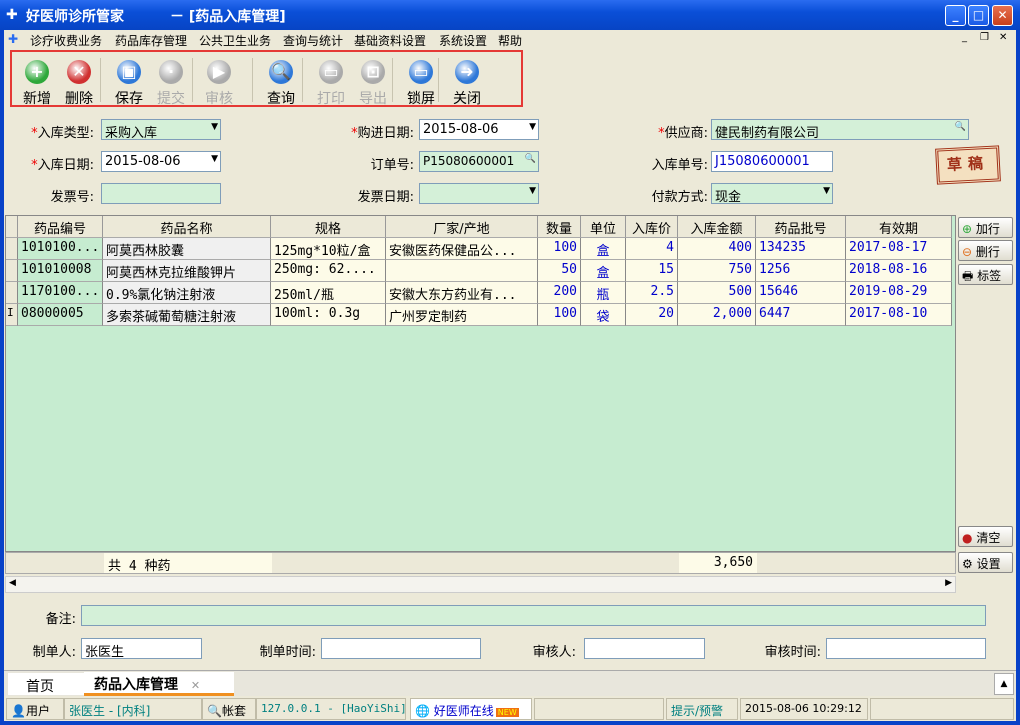  What do you see at coordinates (79, 82) in the screenshot?
I see `toolbar-button-x: ✕ 删除` at bounding box center [79, 82].